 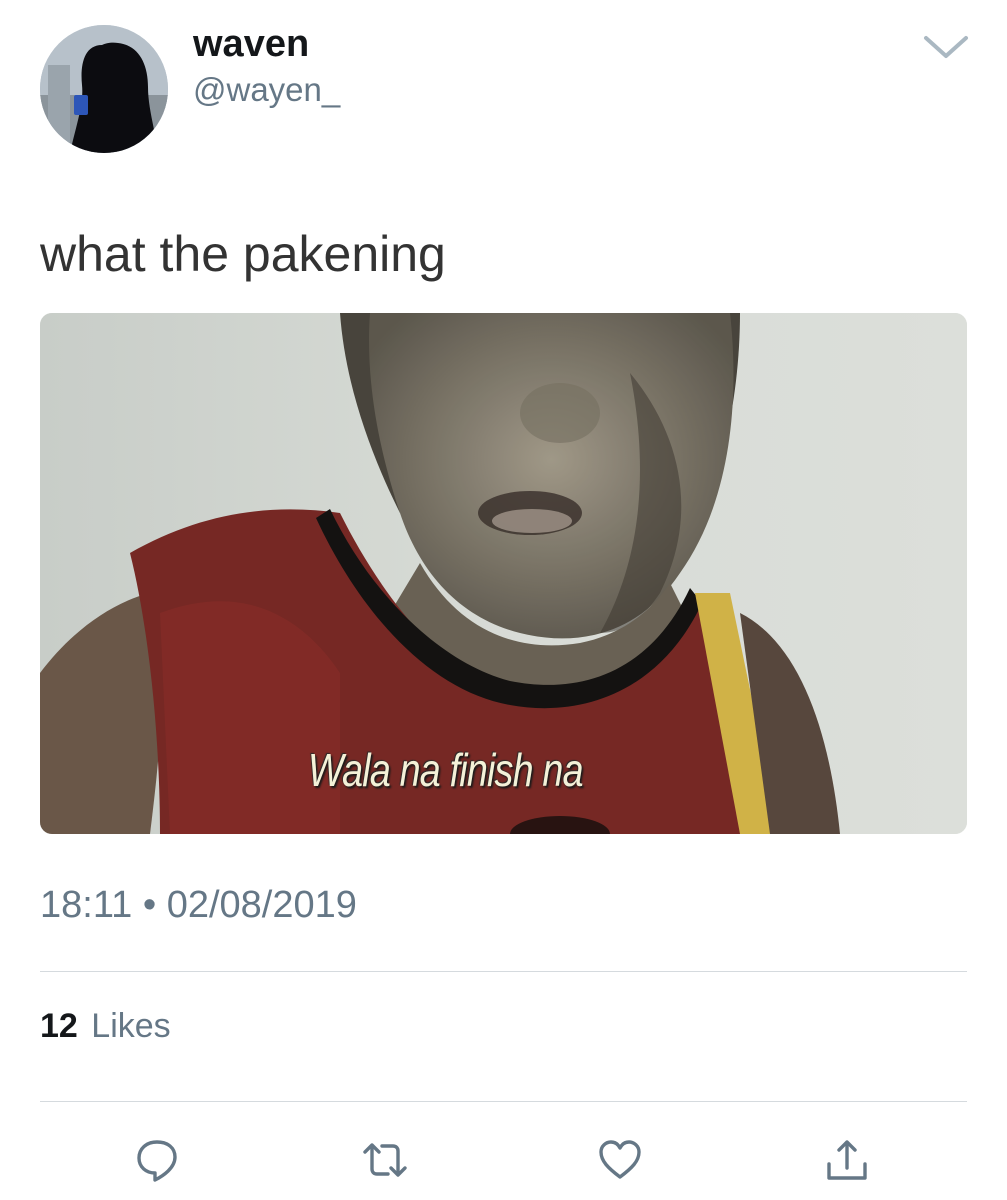 I want to click on likes-count: 12, so click(x=59, y=1026).